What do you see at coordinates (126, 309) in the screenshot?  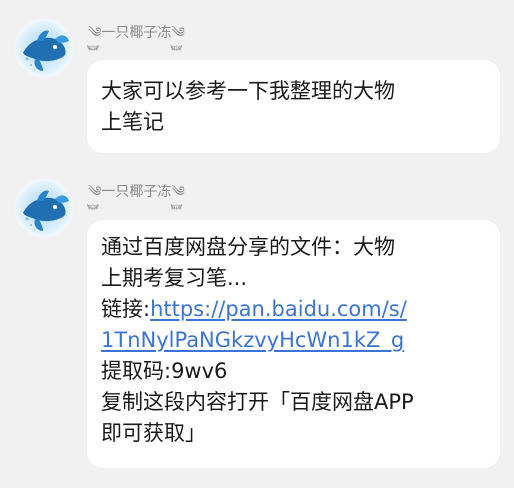 I see `link-label: 链接:` at bounding box center [126, 309].